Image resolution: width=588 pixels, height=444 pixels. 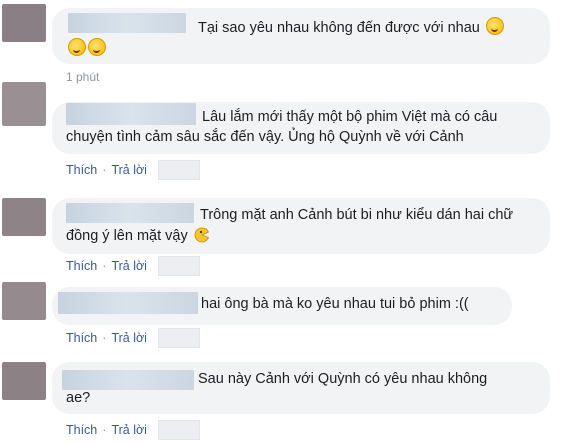 I want to click on comment-emoji-line, so click(x=86, y=49).